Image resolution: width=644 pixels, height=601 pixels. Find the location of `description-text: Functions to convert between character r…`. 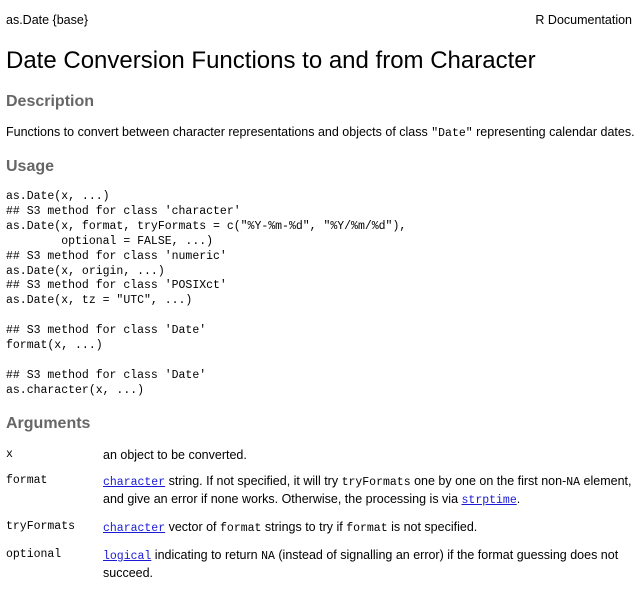

description-text: Functions to convert between character r… is located at coordinates (322, 133).